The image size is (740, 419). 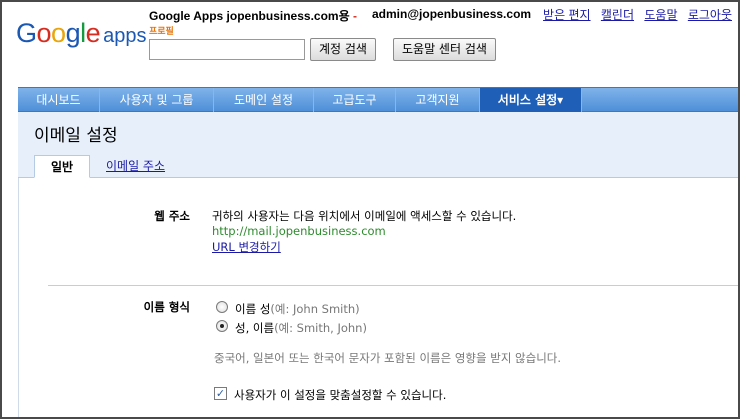 I want to click on allow-customize-checkbox: ✓, so click(x=220, y=393).